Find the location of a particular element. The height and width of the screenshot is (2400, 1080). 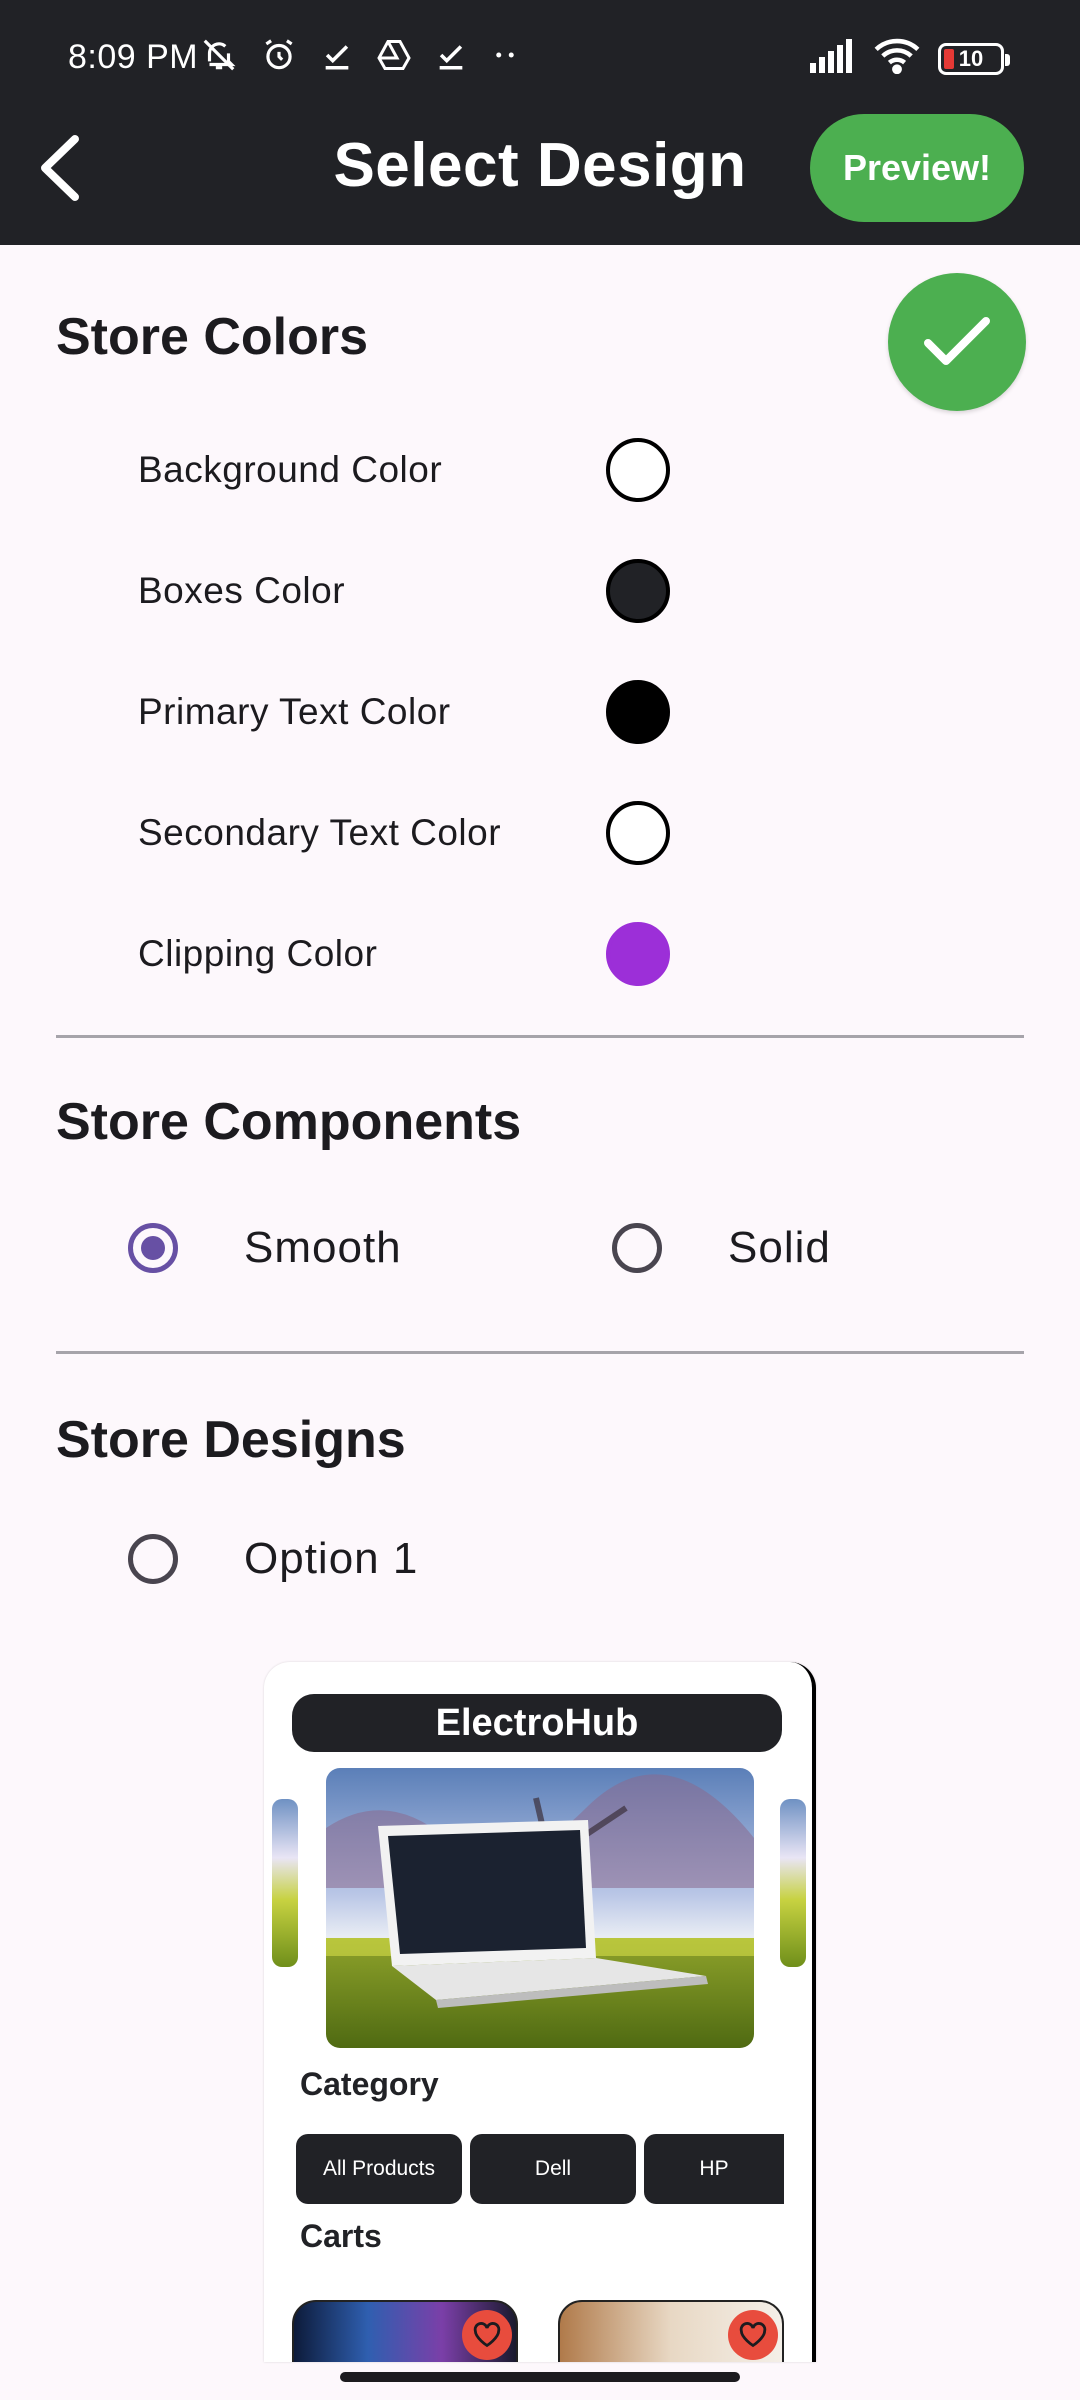

radio-label: Solid is located at coordinates (779, 1247).